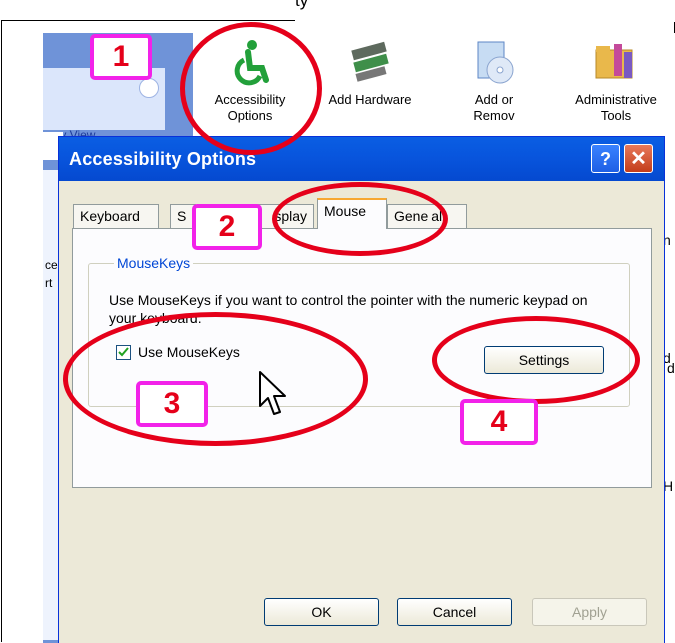 The image size is (675, 643). I want to click on item-label: Add Hardware, so click(370, 99).